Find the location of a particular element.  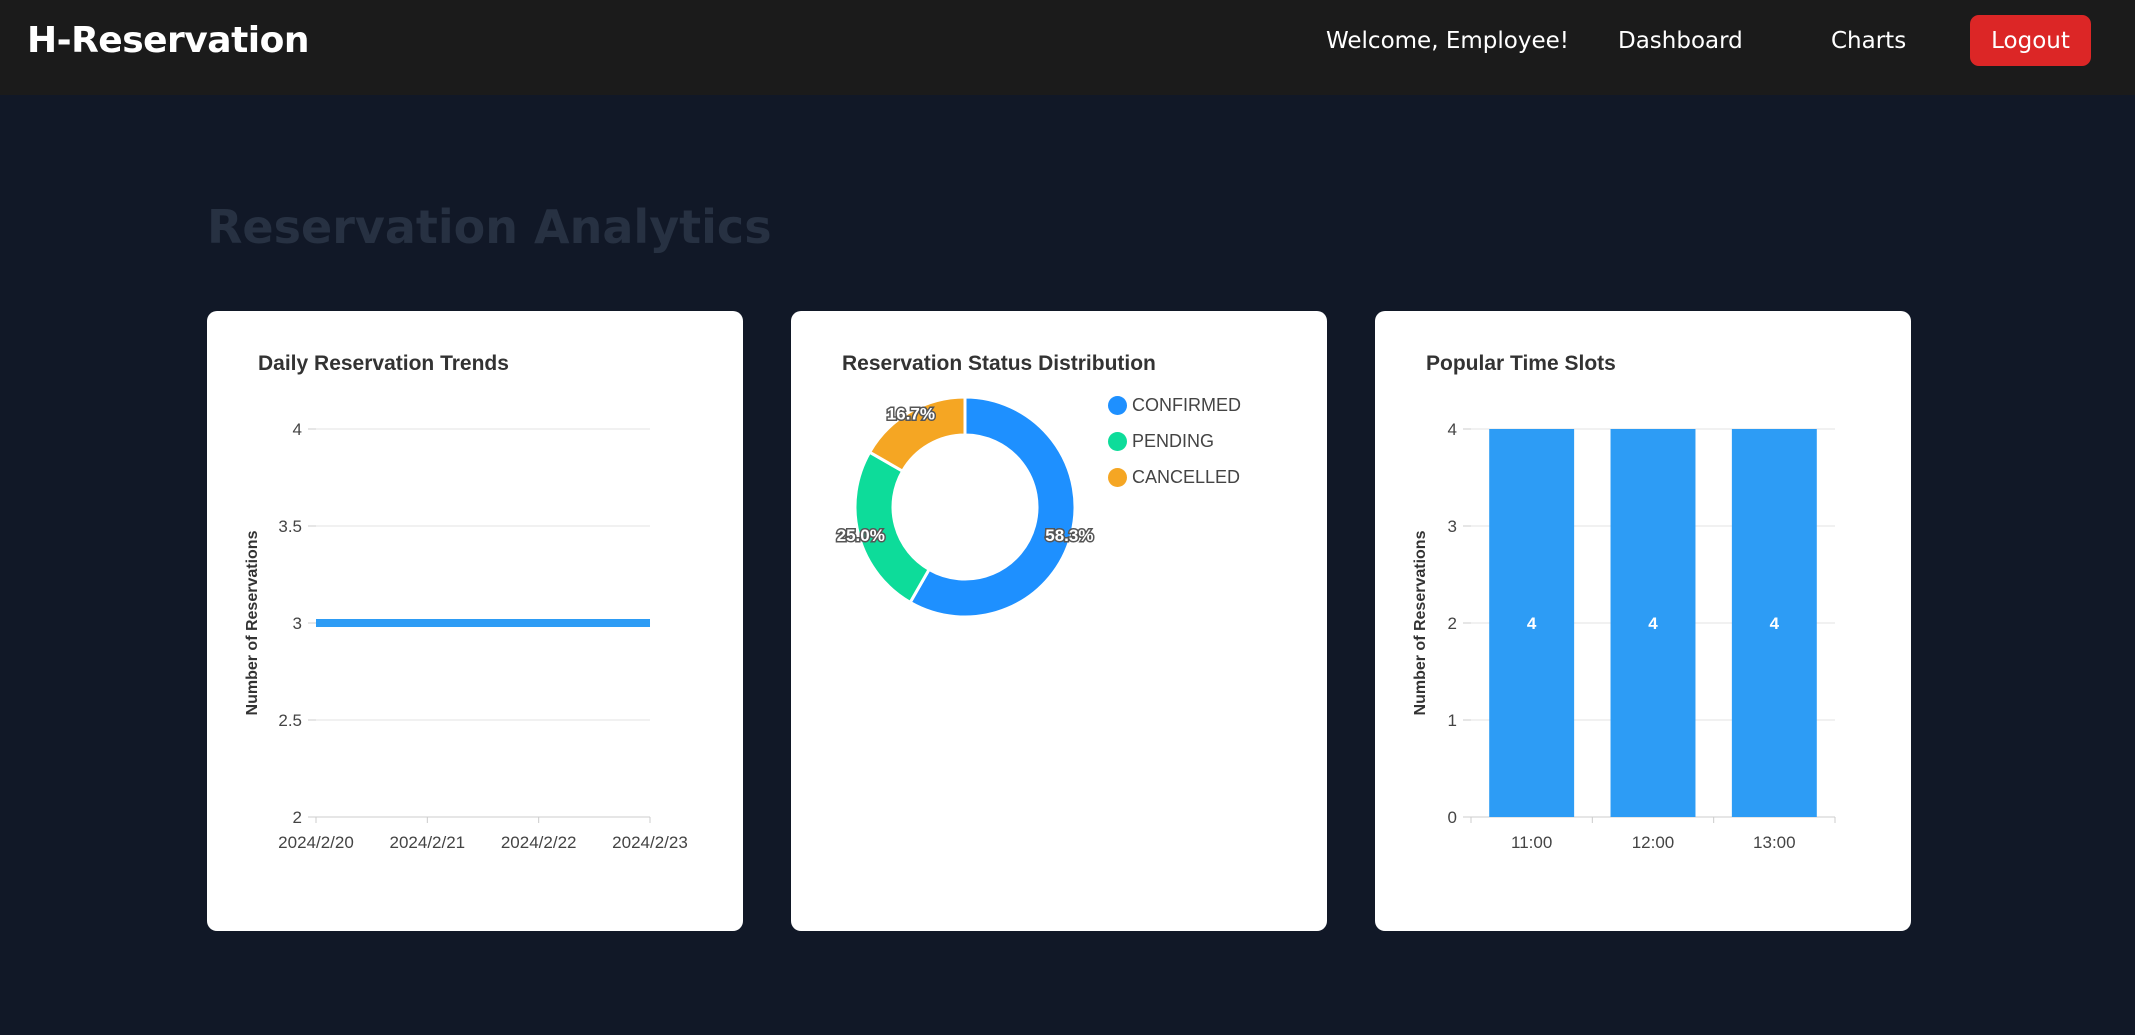

nav-link-charts: Charts is located at coordinates (1868, 41).